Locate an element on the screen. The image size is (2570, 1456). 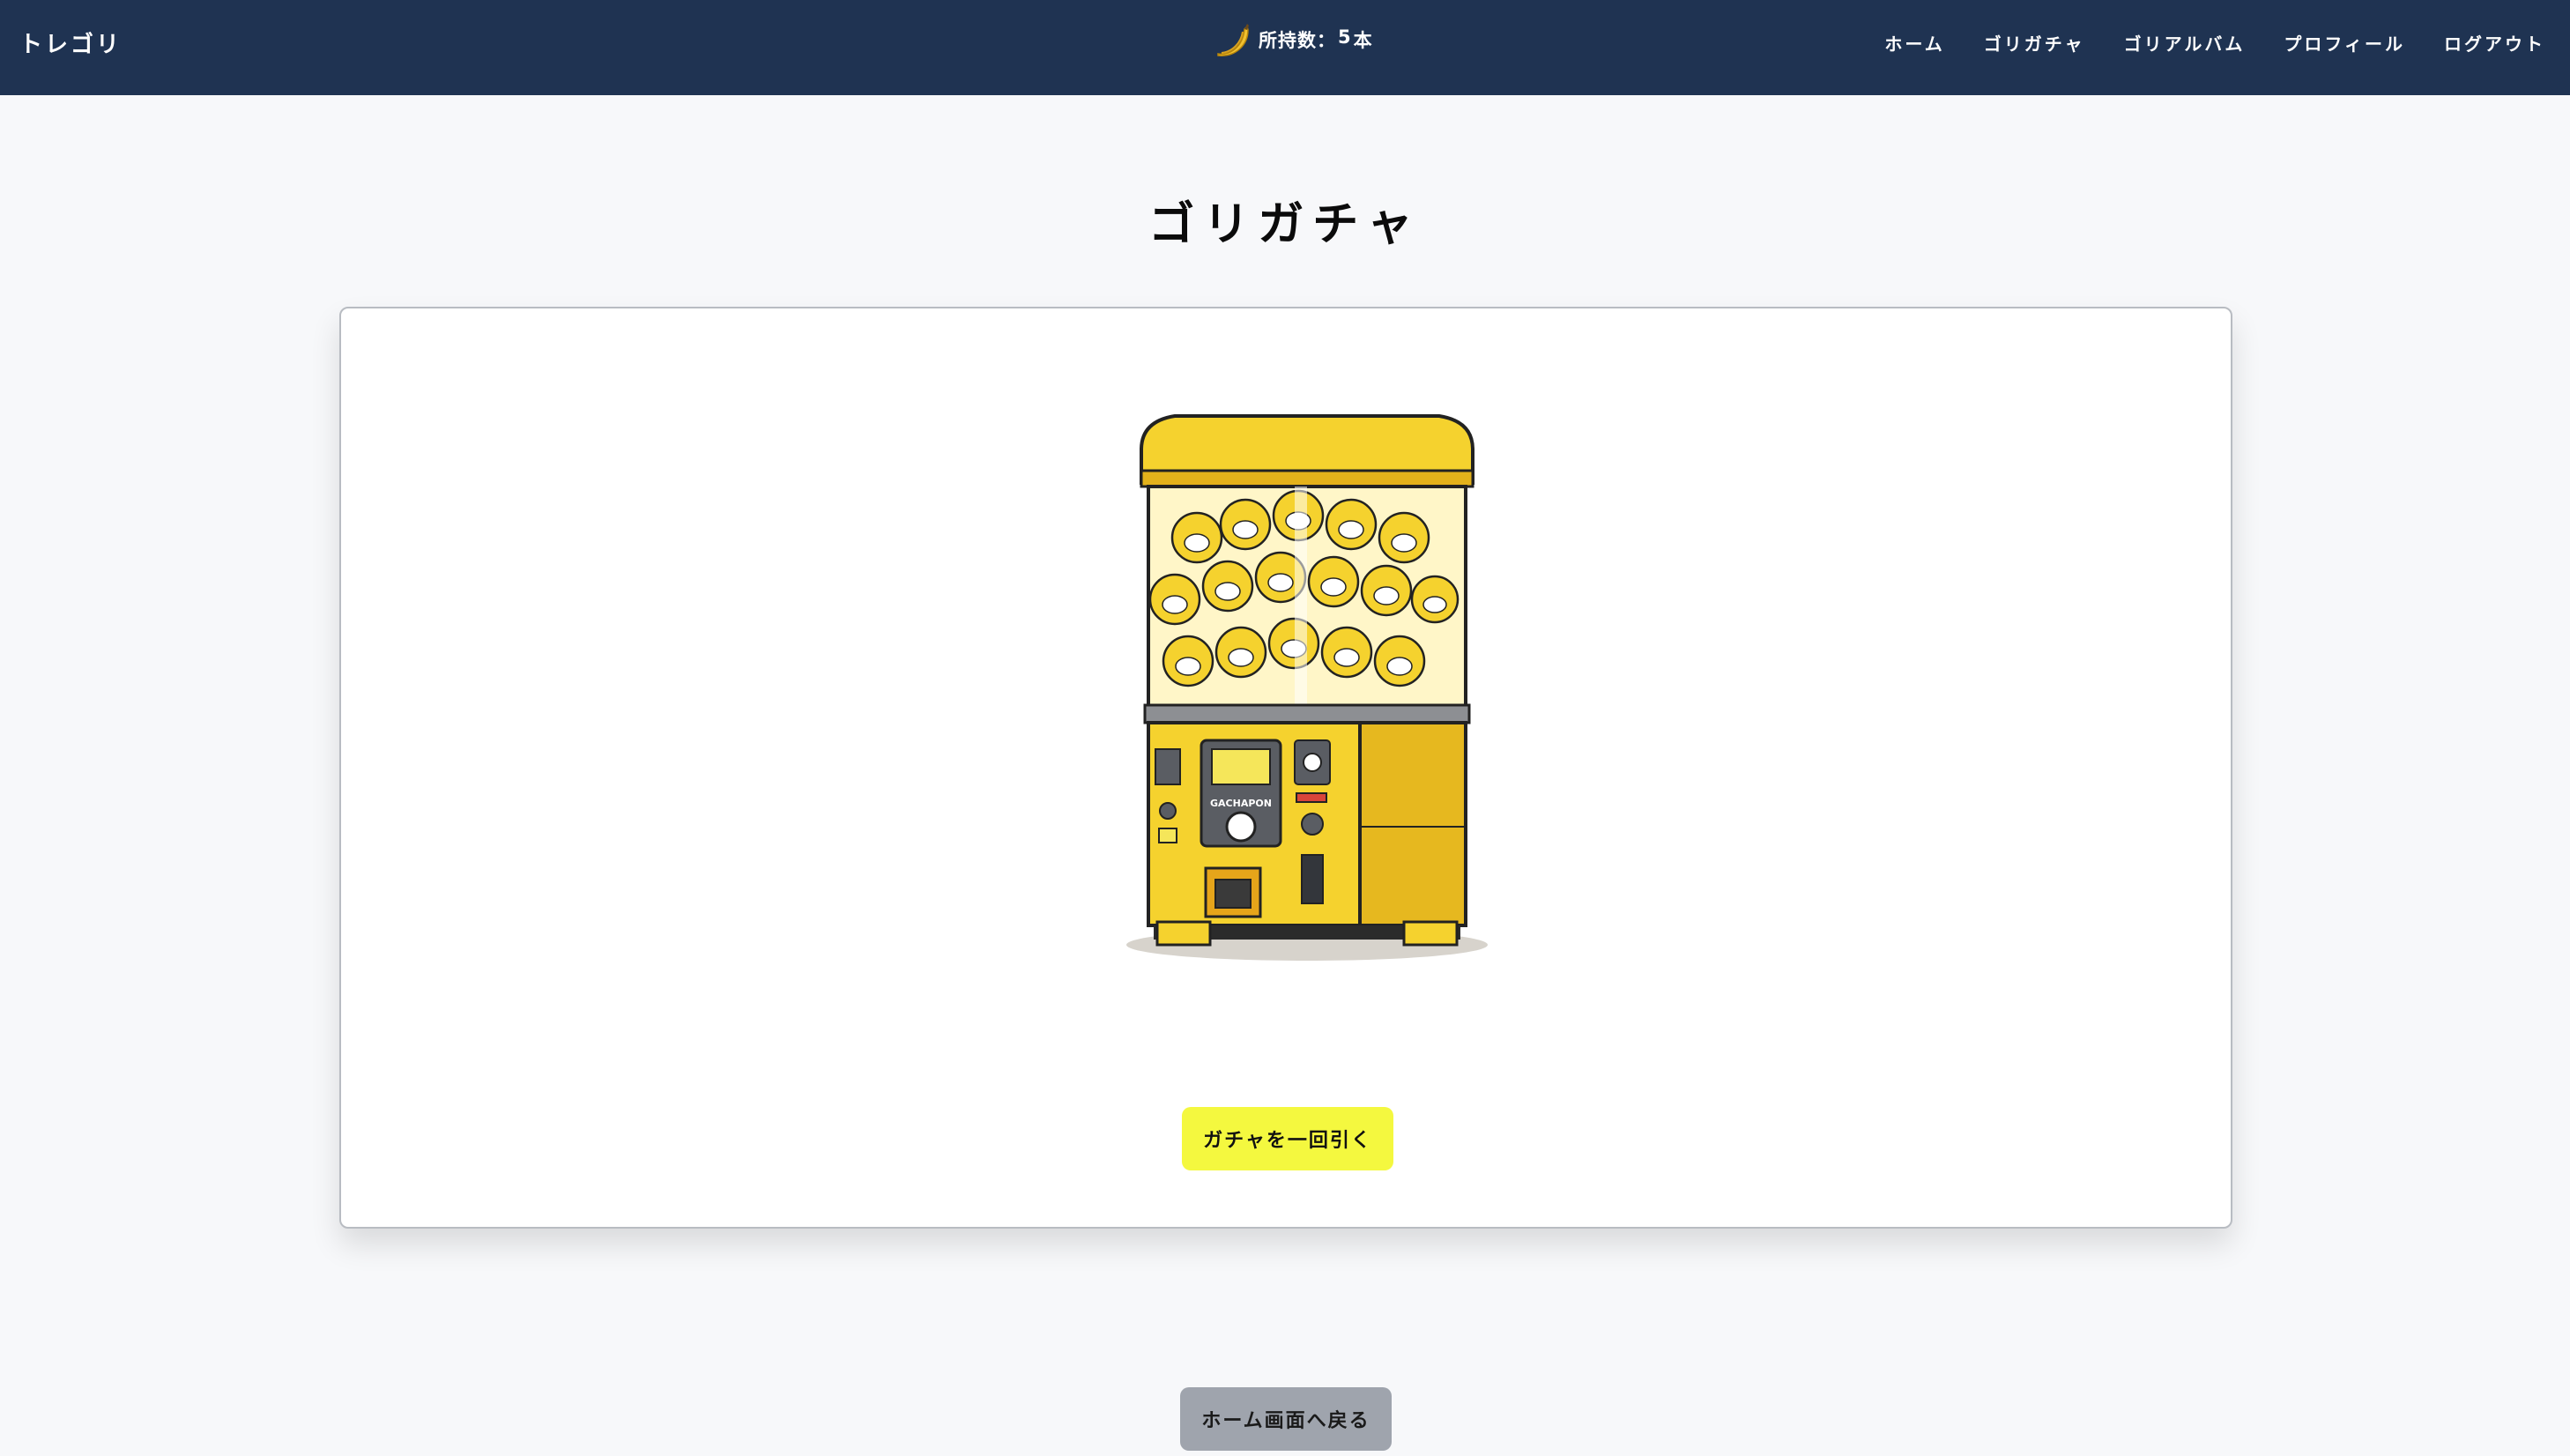
banana-balance: 所持数： 5 本 is located at coordinates (1291, 40).